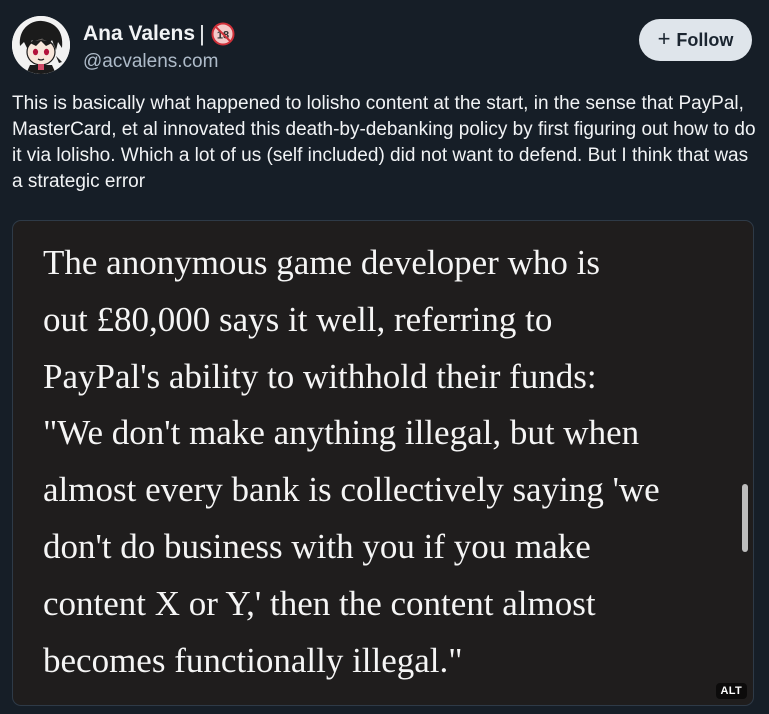  Describe the element at coordinates (139, 34) in the screenshot. I see `author-display-name: Ana Valens` at that location.